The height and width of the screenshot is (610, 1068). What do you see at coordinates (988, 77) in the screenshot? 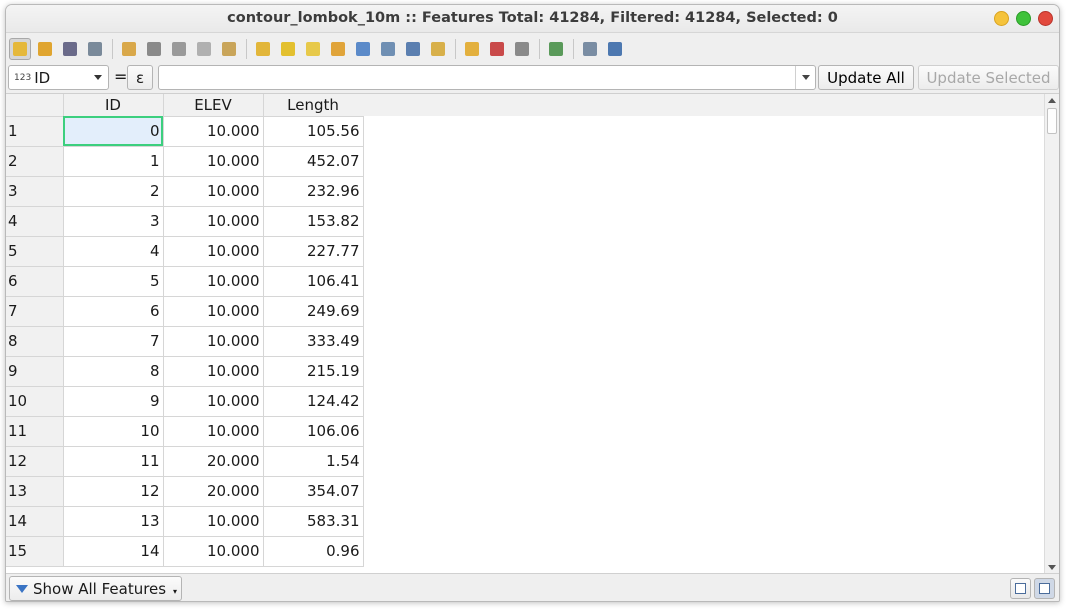
I see `update-selected-button: Update Selected` at bounding box center [988, 77].